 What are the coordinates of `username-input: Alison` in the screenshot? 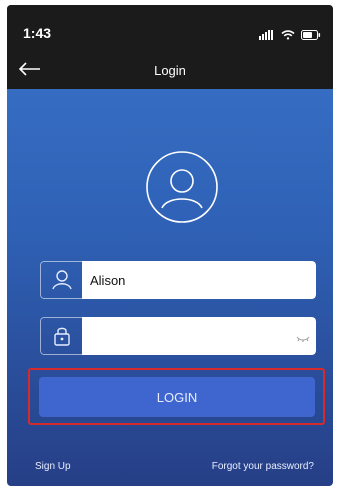 It's located at (199, 280).